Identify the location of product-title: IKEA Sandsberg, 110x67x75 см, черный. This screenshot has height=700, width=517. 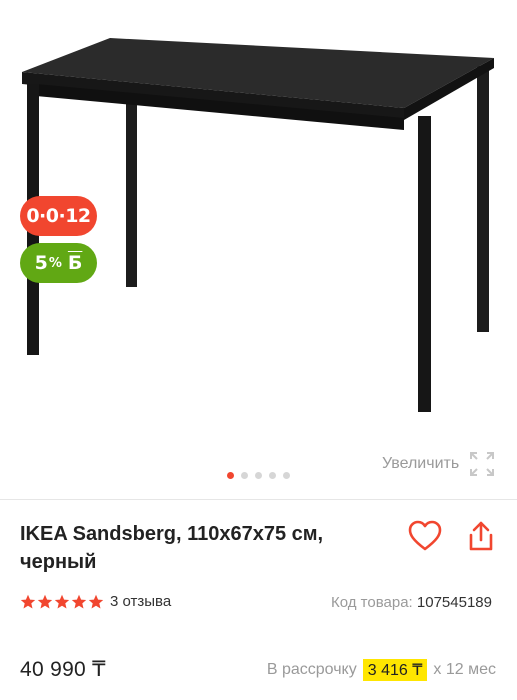
(200, 548).